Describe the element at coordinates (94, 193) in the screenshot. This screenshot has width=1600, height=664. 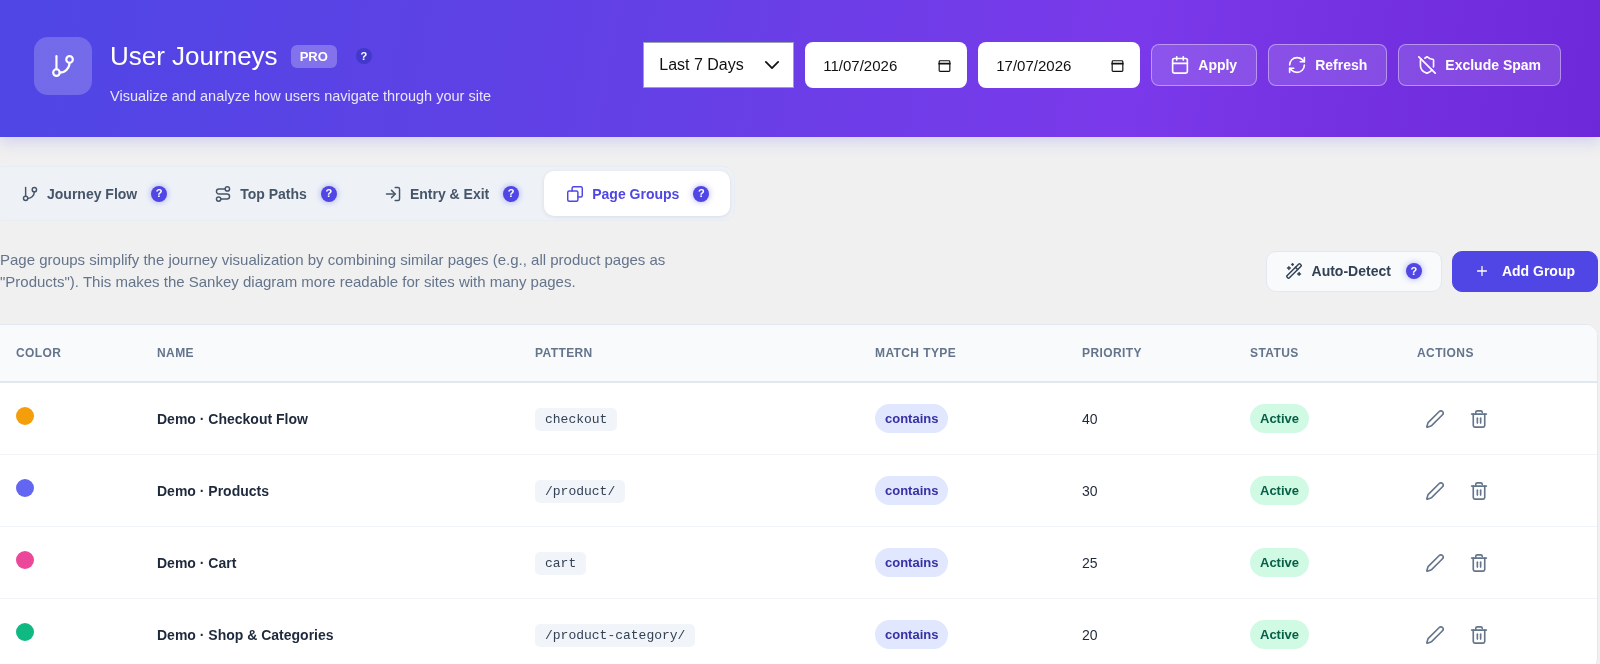
I see `tab: Journey Flow ?` at that location.